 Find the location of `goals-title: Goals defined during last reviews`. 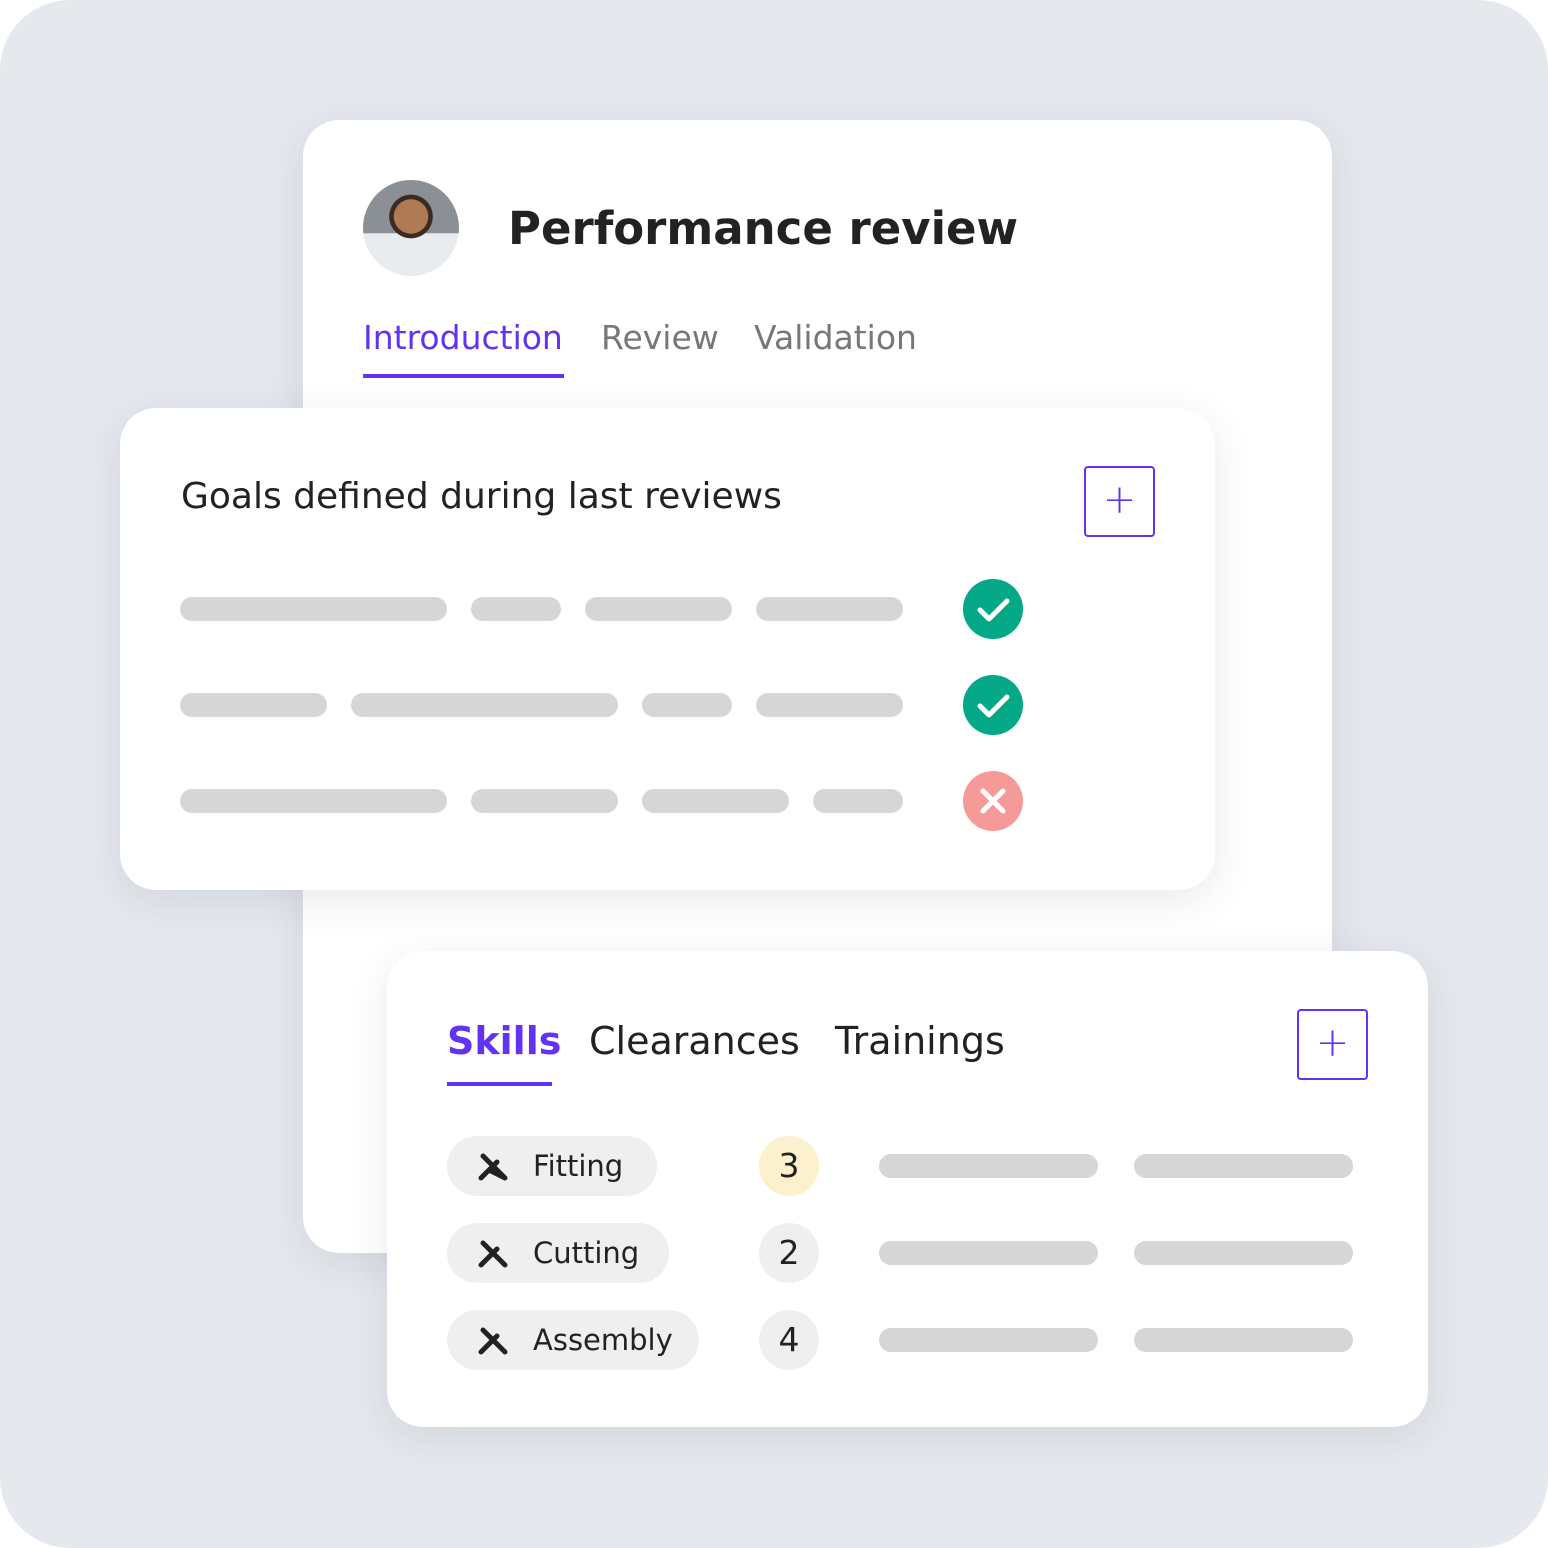

goals-title: Goals defined during last reviews is located at coordinates (481, 496).